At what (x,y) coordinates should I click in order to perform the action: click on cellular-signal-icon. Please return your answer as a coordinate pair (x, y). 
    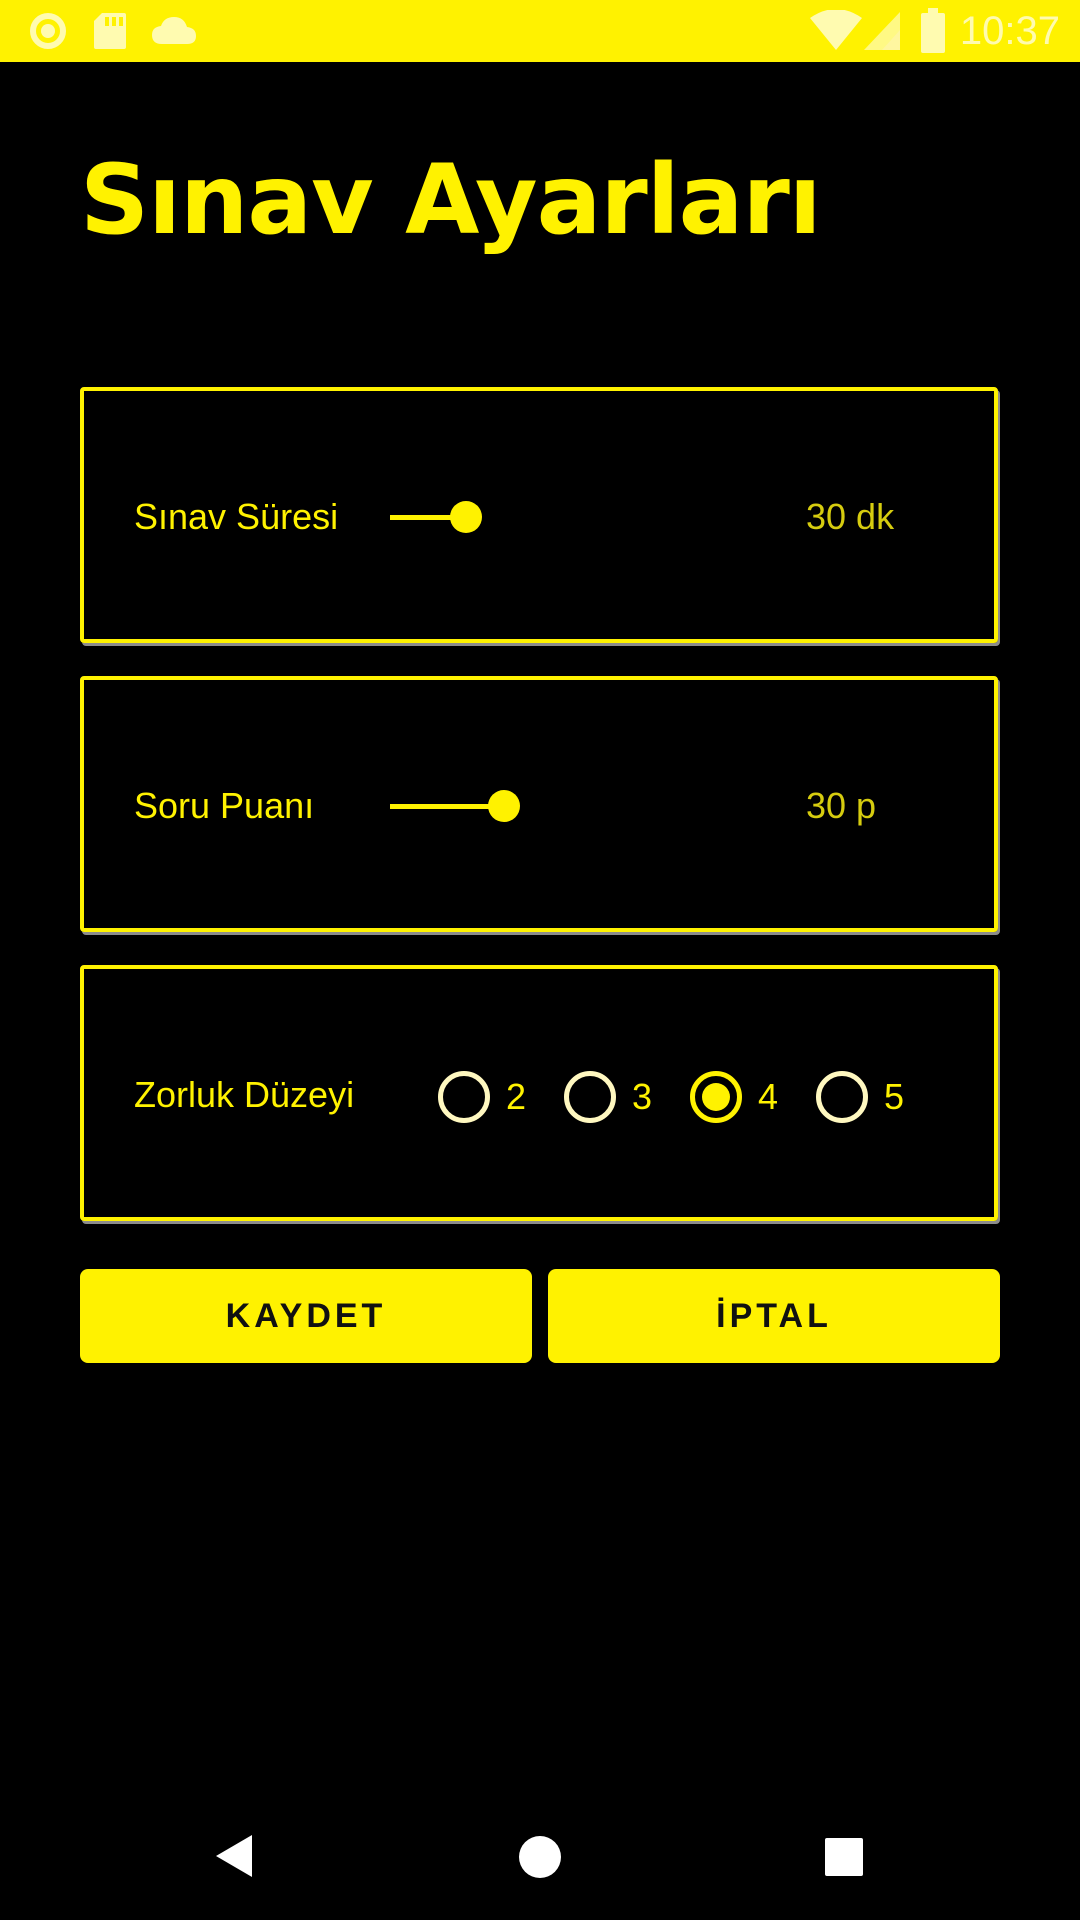
    Looking at the image, I should click on (882, 31).